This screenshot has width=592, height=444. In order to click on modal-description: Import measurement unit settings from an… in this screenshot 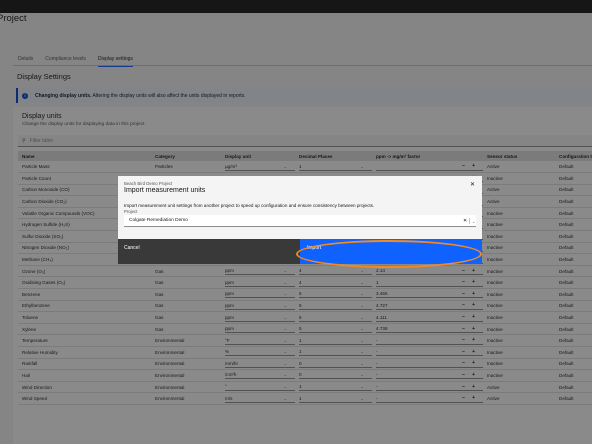, I will do `click(249, 205)`.